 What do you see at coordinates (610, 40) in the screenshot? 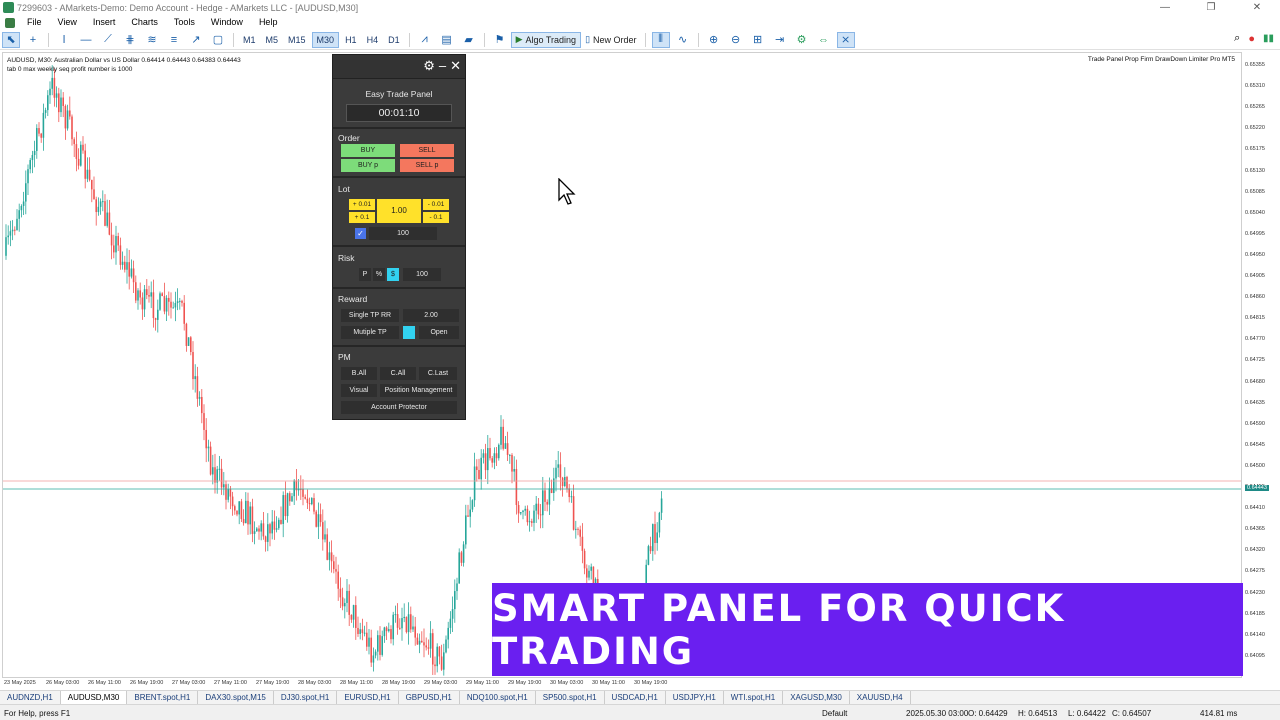
I see `new-order-button: ▯ New Order` at bounding box center [610, 40].